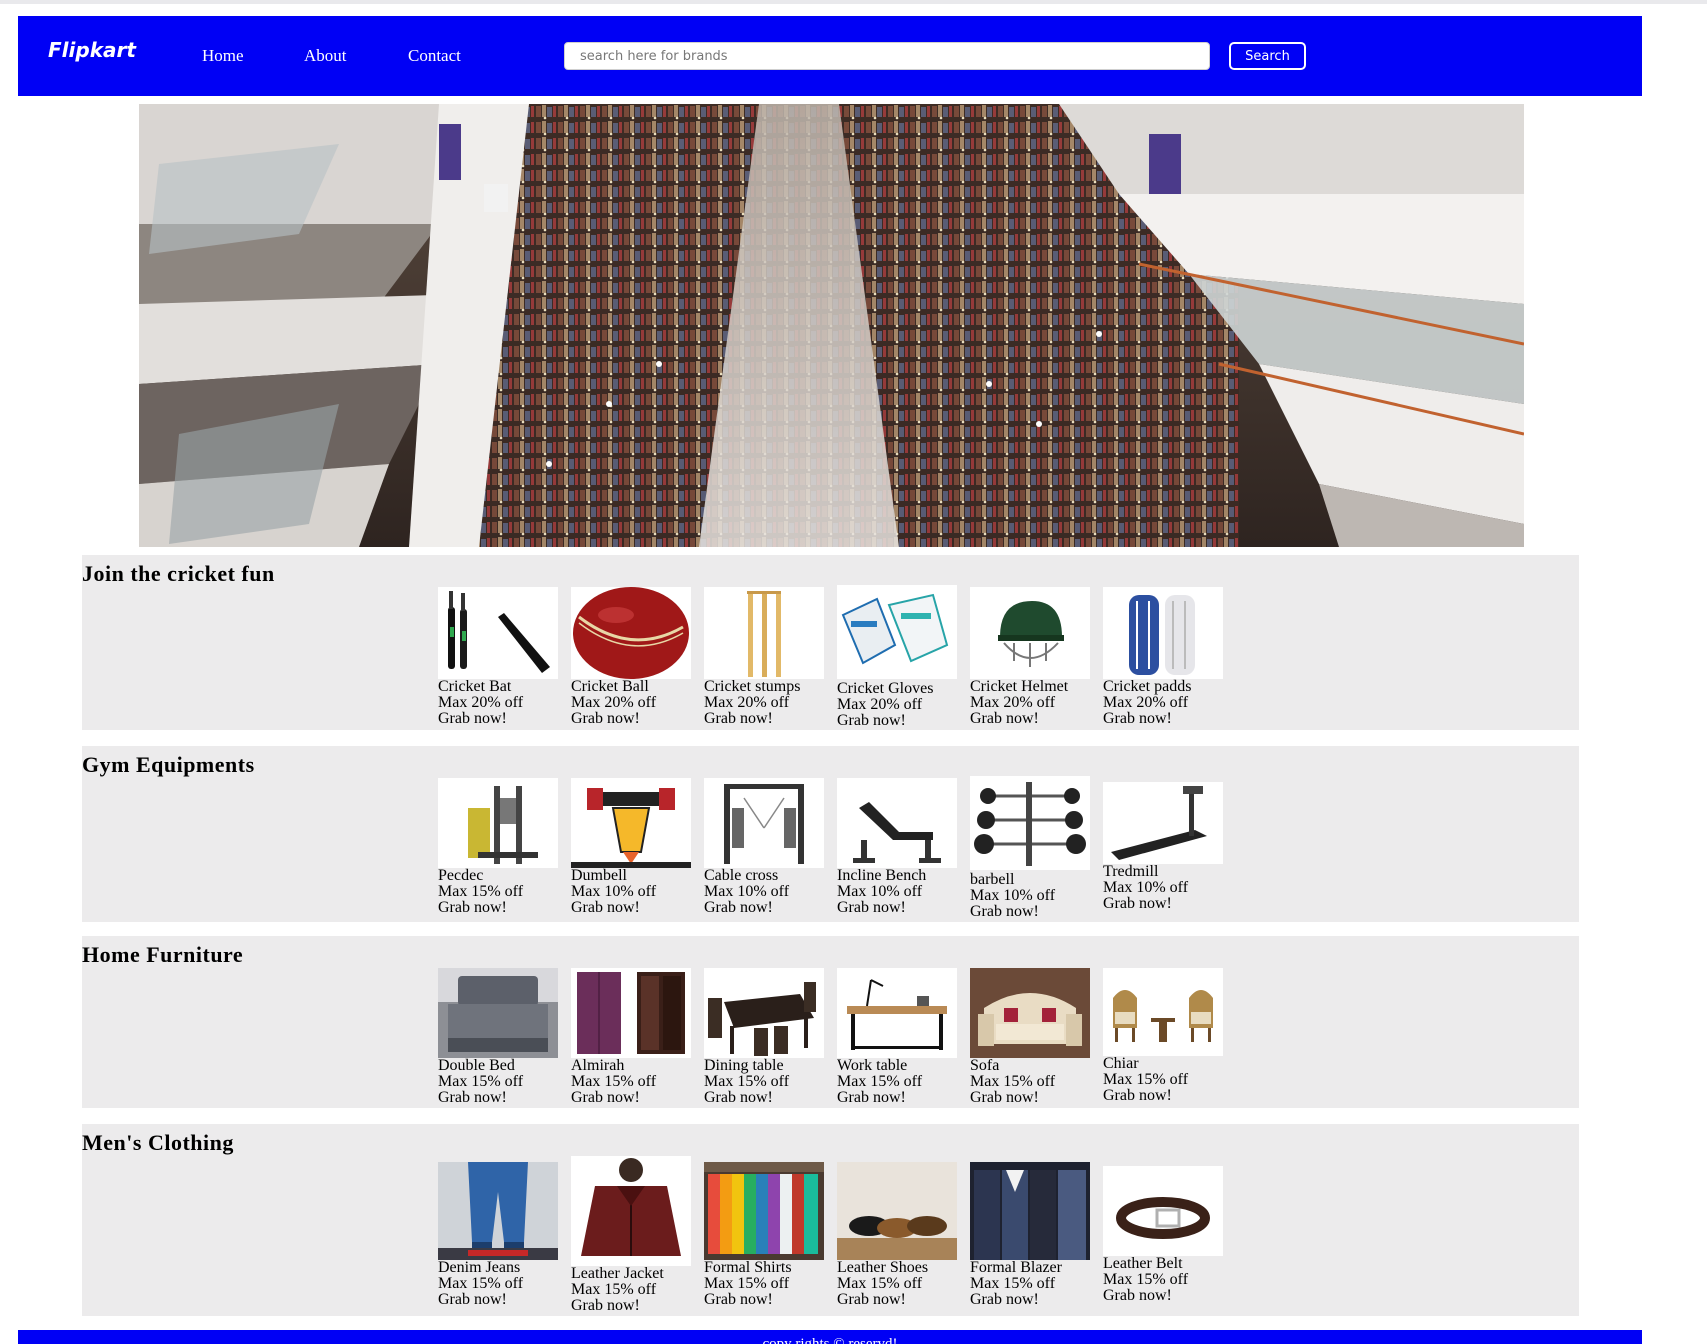 Image resolution: width=1707 pixels, height=1344 pixels. What do you see at coordinates (764, 1211) in the screenshot?
I see `product-image-formal-shirts` at bounding box center [764, 1211].